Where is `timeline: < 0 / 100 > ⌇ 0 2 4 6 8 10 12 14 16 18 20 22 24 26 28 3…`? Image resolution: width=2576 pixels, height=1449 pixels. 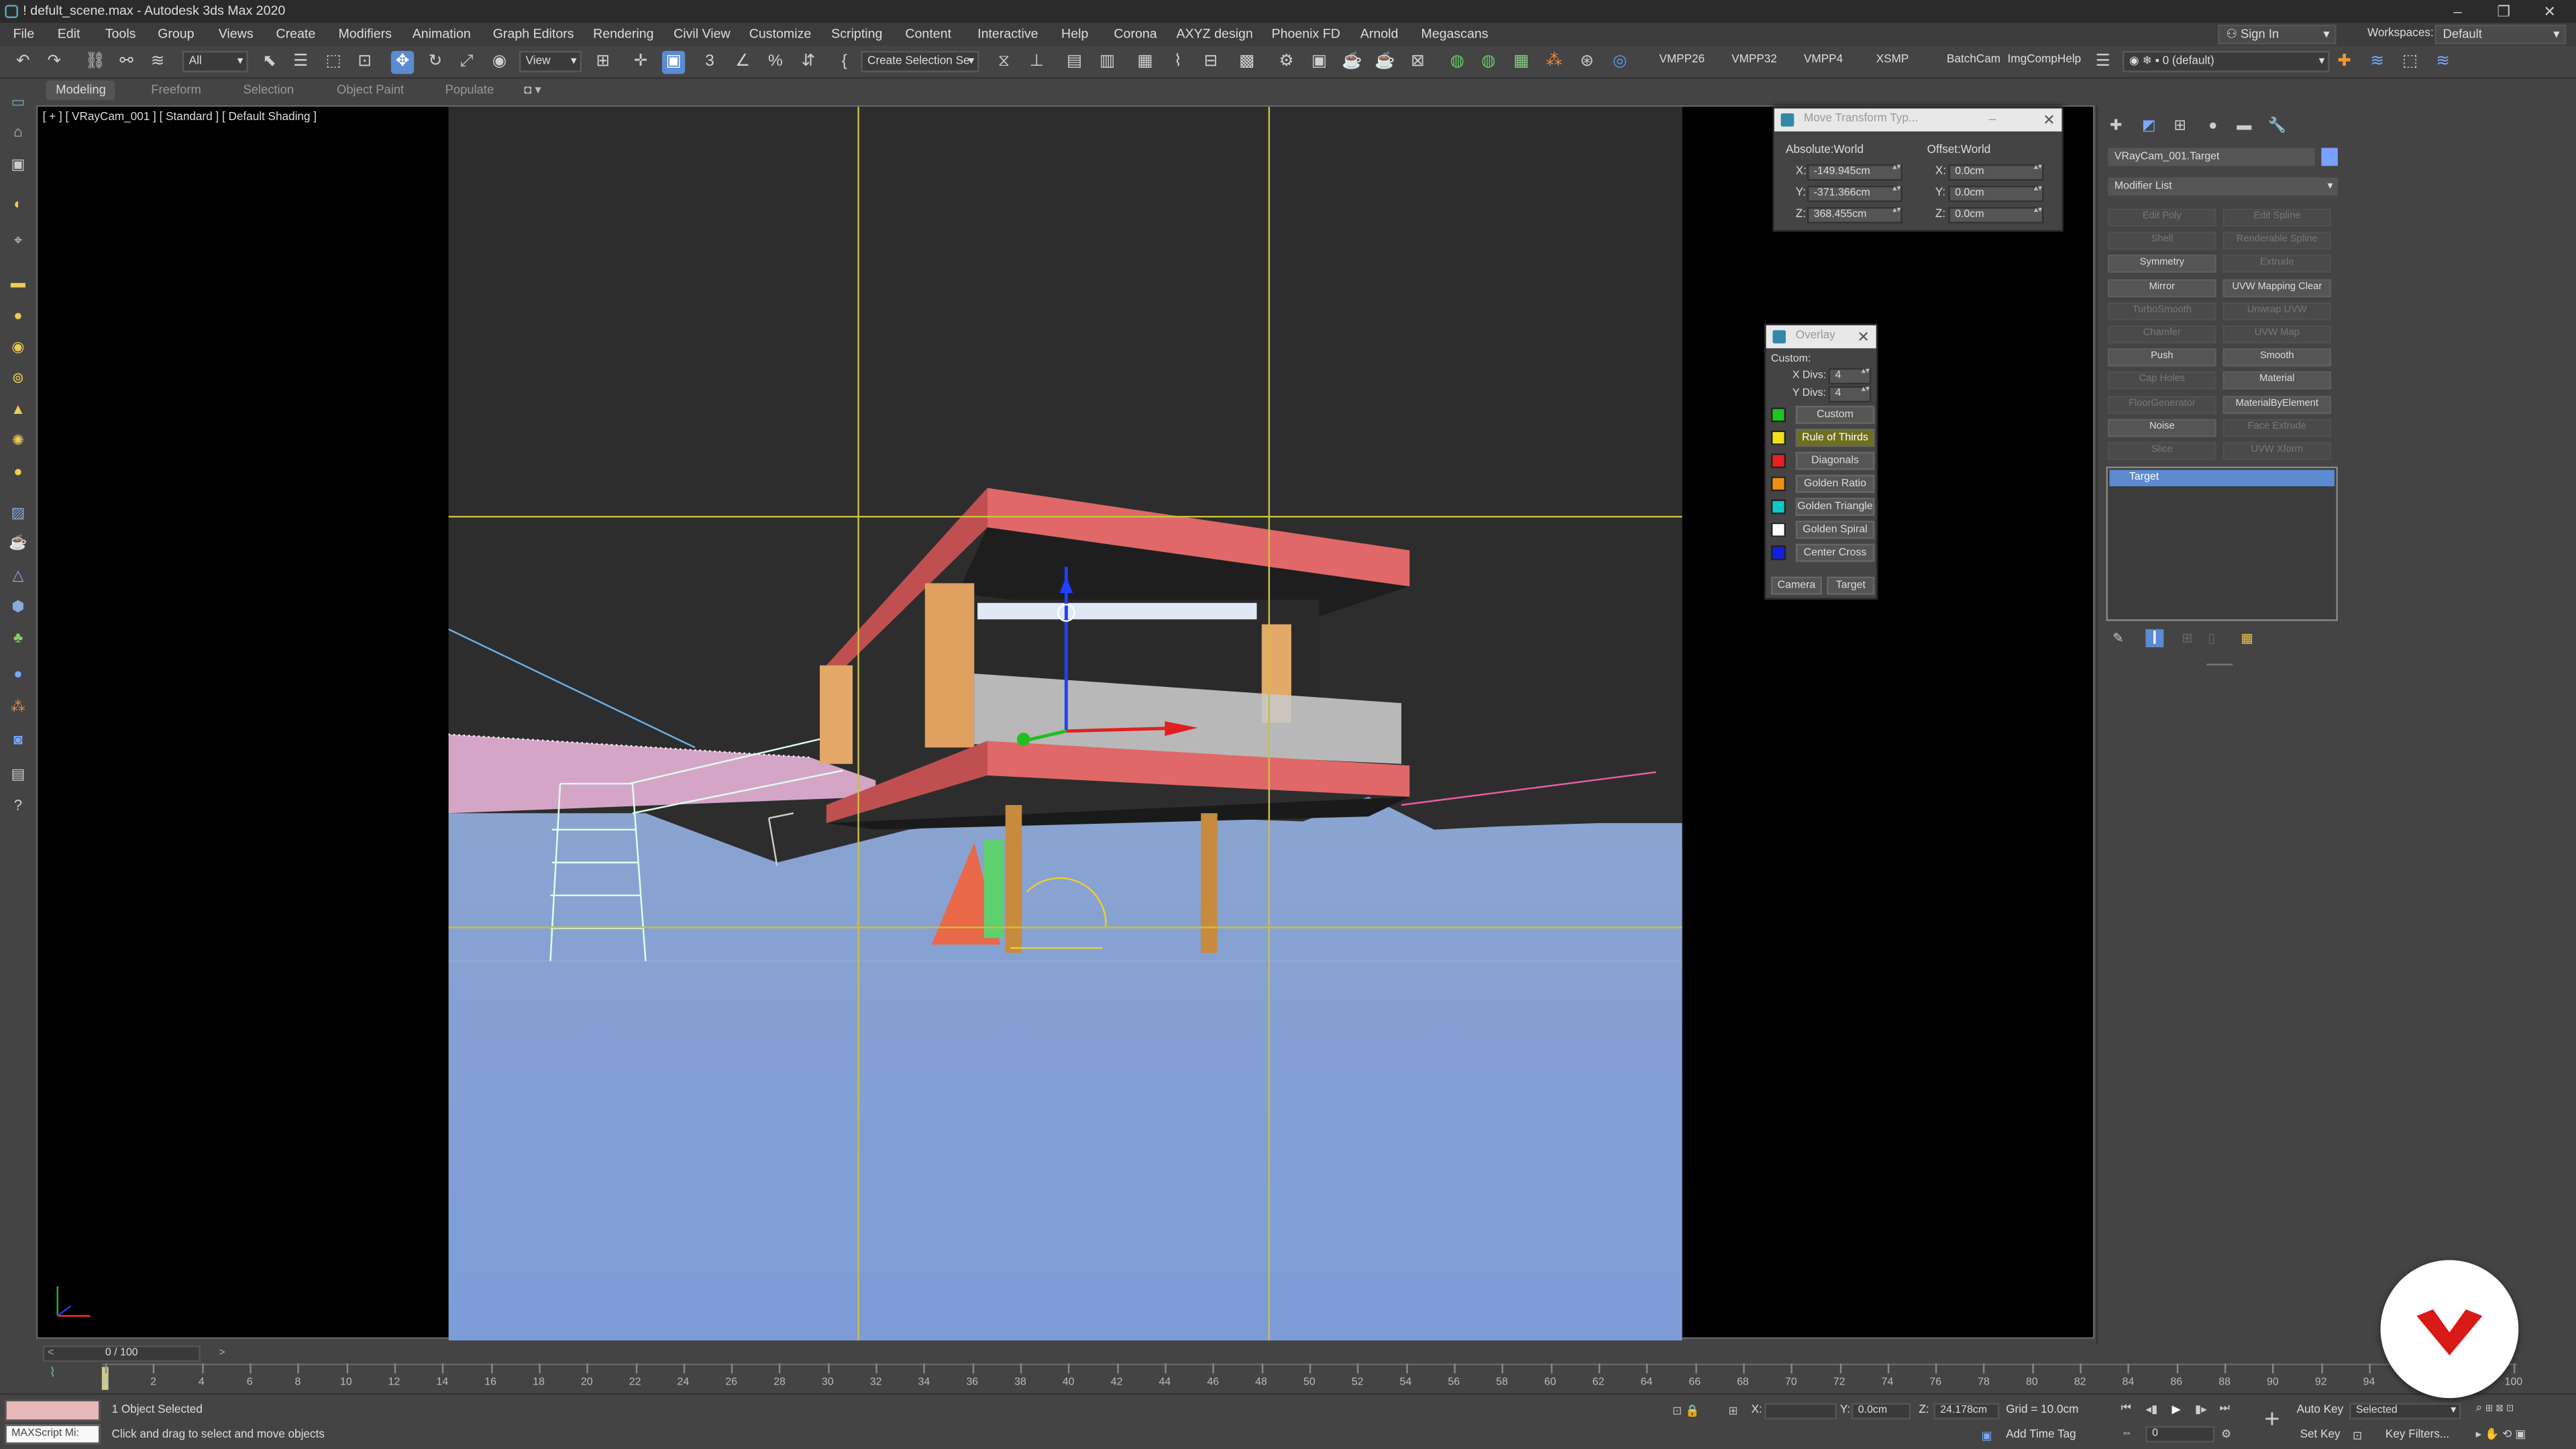
timeline: < 0 / 100 > ⌇ 0 2 4 6 8 10 12 14 16 18 20 22 24 26 28 3… is located at coordinates (1285, 1368).